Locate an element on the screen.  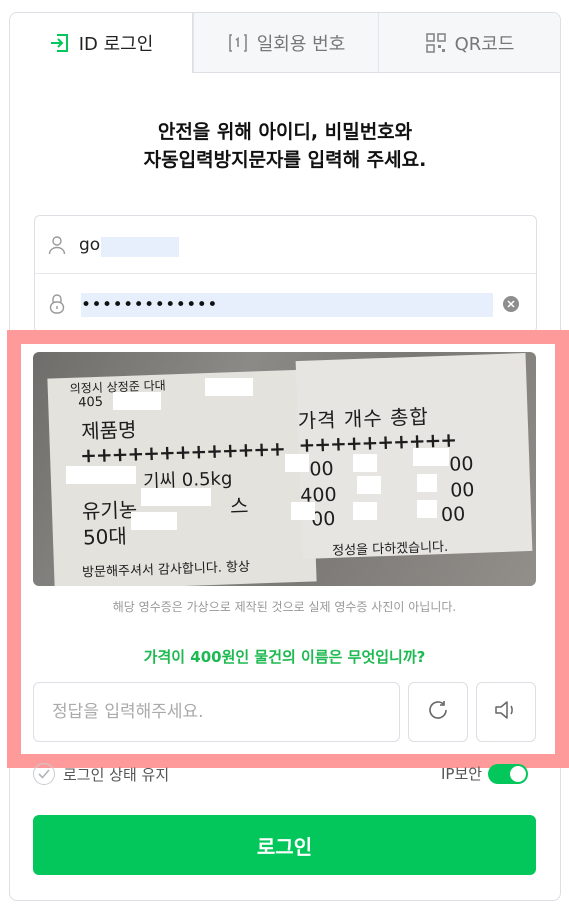
tab-one-time-number: 일회용 번호 is located at coordinates (285, 43).